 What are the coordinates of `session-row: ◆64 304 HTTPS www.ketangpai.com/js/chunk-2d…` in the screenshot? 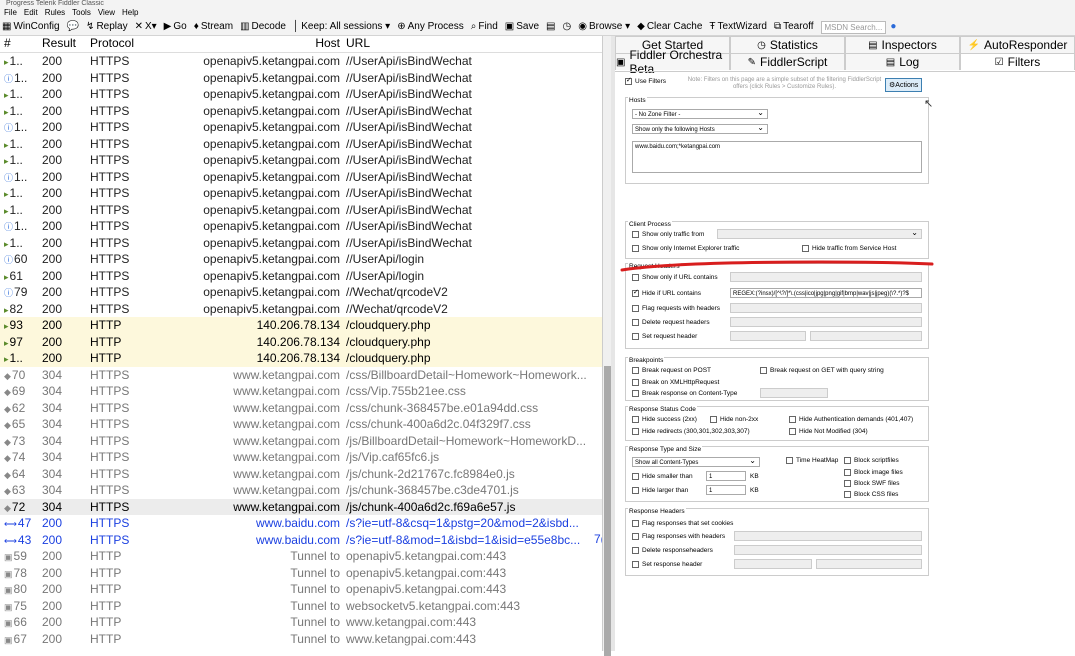 It's located at (303, 474).